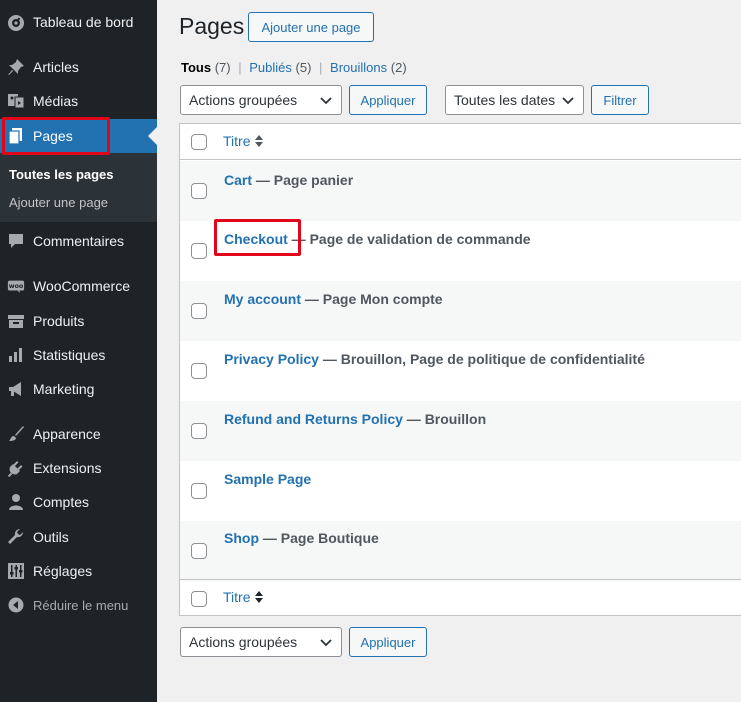  I want to click on status-filters: Tous (7) | Publiés (5) | Brouillons (2), so click(294, 67).